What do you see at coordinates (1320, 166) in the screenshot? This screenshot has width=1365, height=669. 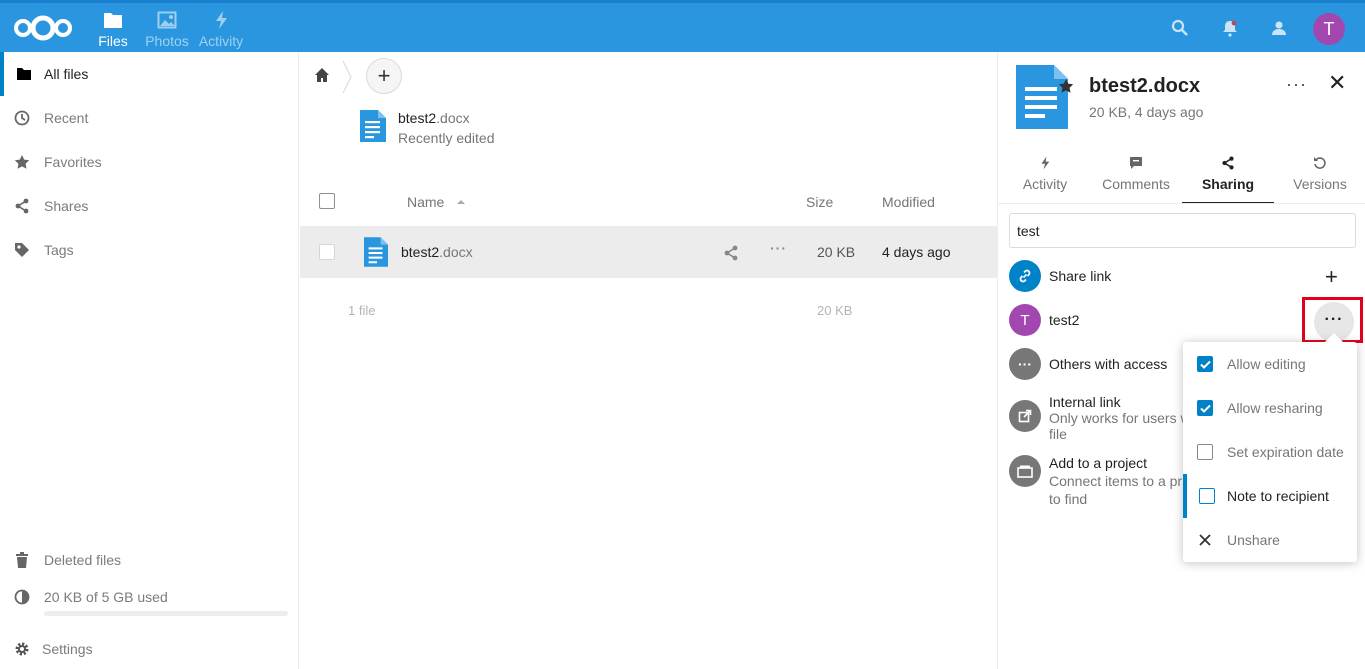 I see `history-icon` at bounding box center [1320, 166].